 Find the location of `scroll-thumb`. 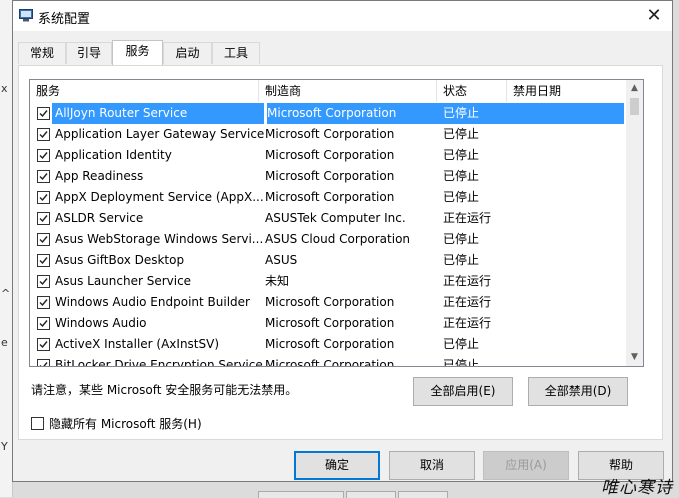

scroll-thumb is located at coordinates (634, 106).